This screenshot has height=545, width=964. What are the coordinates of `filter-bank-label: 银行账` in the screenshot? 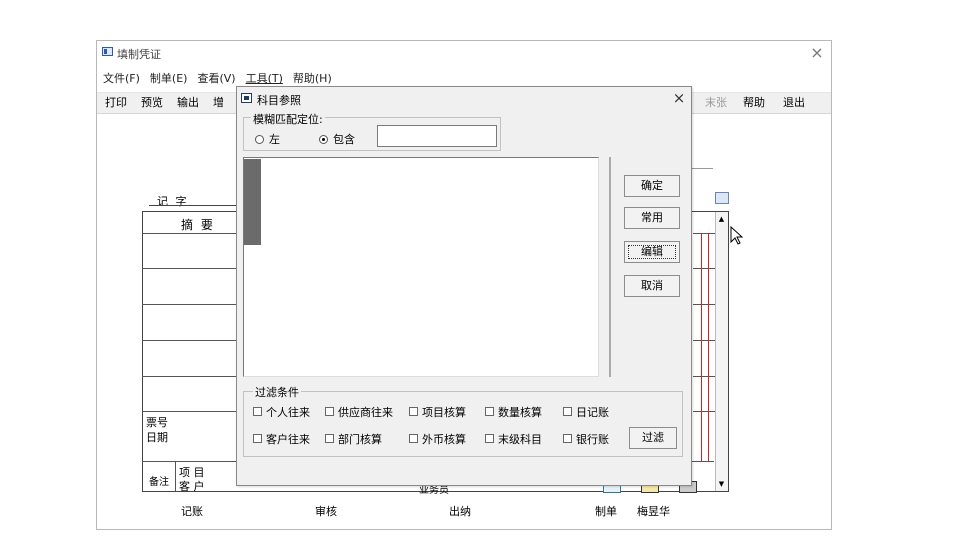 It's located at (592, 439).